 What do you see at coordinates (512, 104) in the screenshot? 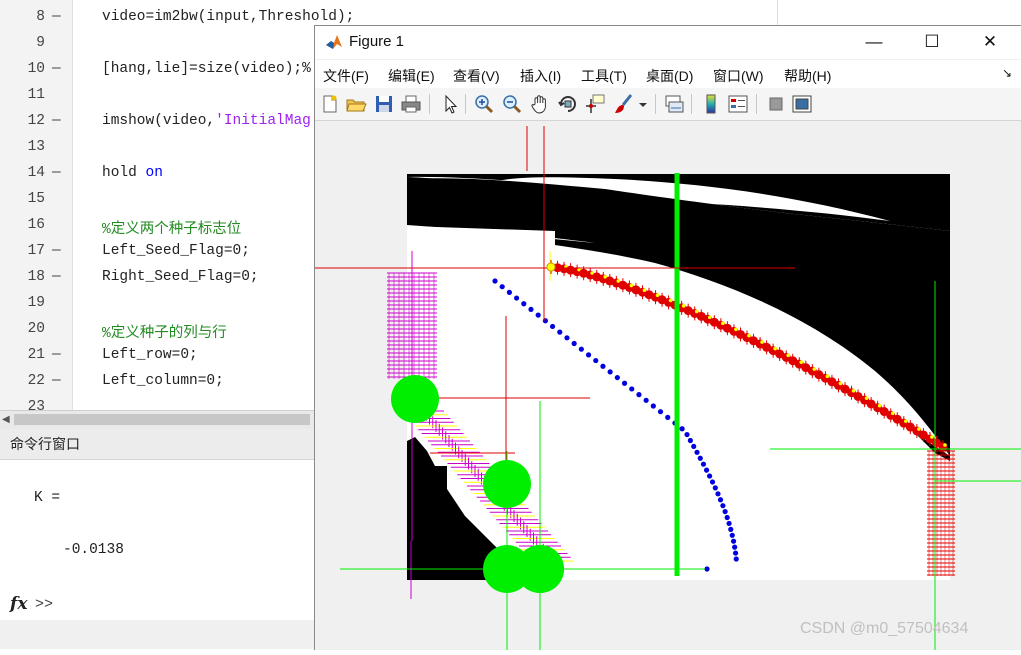
I see `zoom-out-icon` at bounding box center [512, 104].